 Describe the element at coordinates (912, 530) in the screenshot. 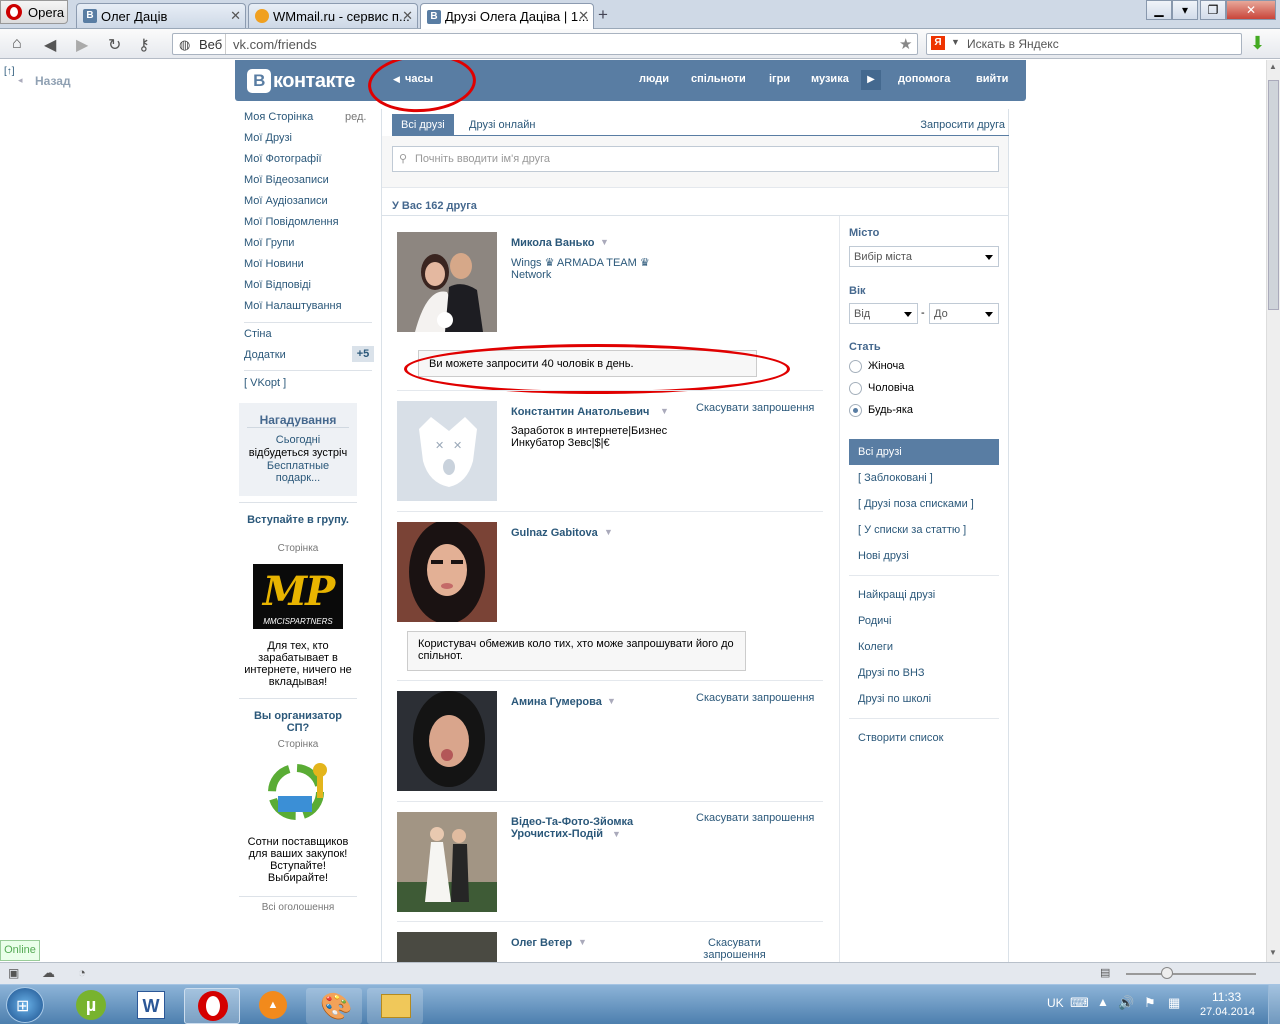

I see `list-by-sex: [ У списки за статтю ]` at that location.